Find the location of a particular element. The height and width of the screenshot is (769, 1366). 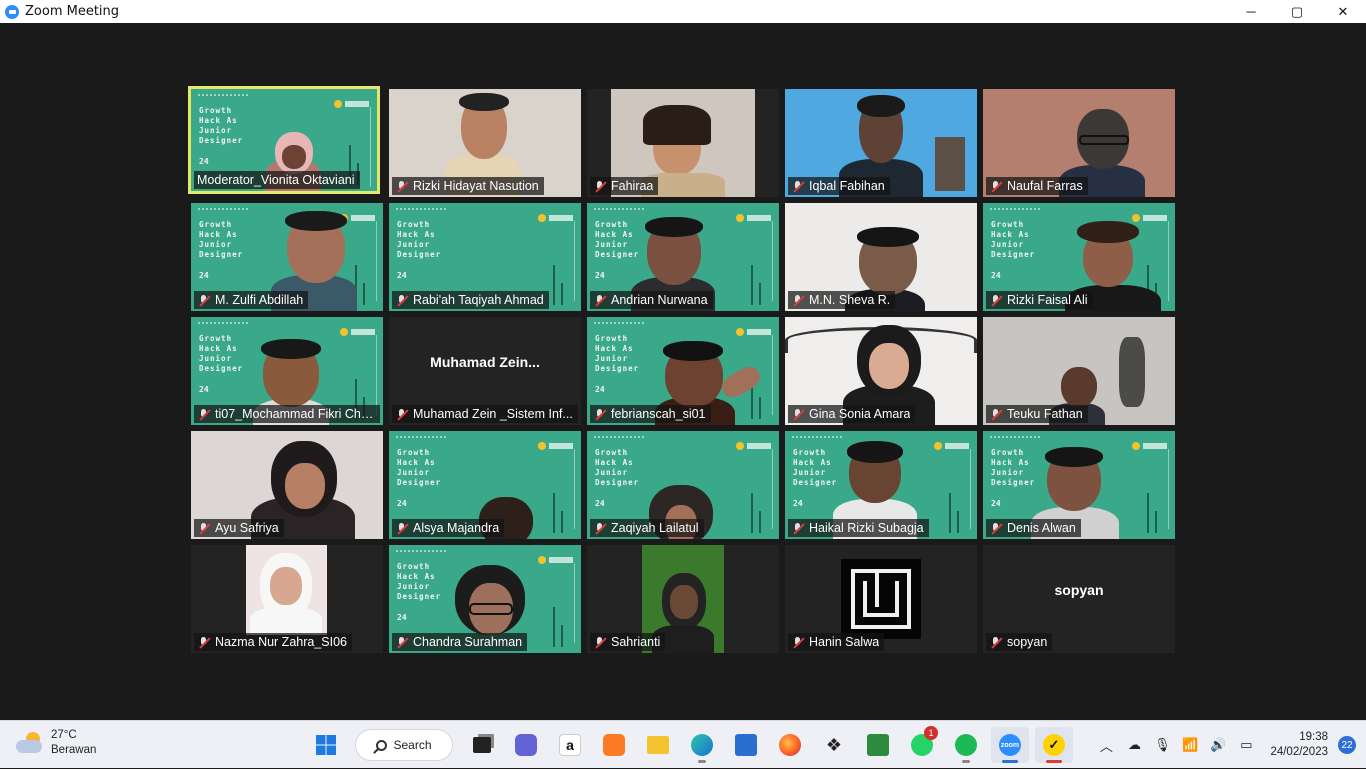

taskbar-app-store is located at coordinates (746, 745).